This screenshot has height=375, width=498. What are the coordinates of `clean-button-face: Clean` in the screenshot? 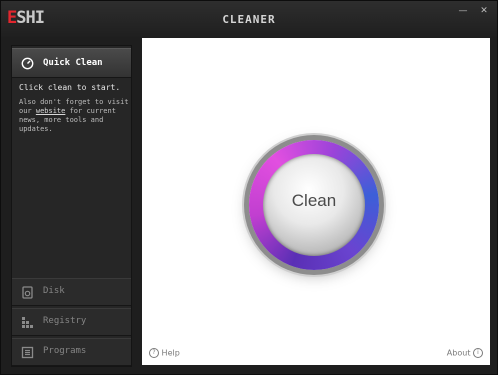 It's located at (314, 205).